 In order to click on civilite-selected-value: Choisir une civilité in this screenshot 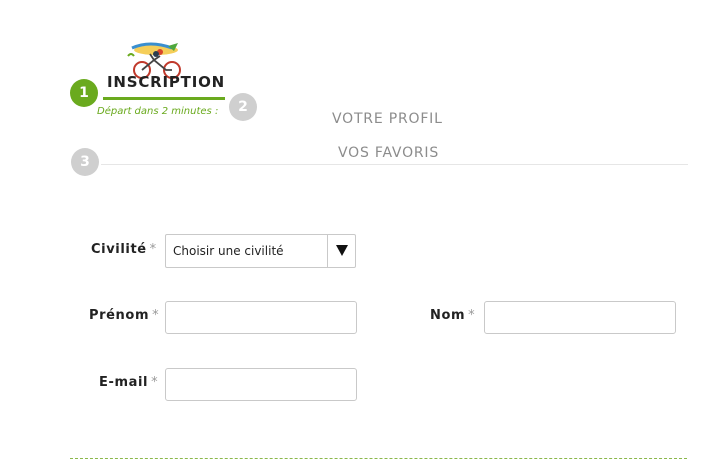, I will do `click(228, 251)`.